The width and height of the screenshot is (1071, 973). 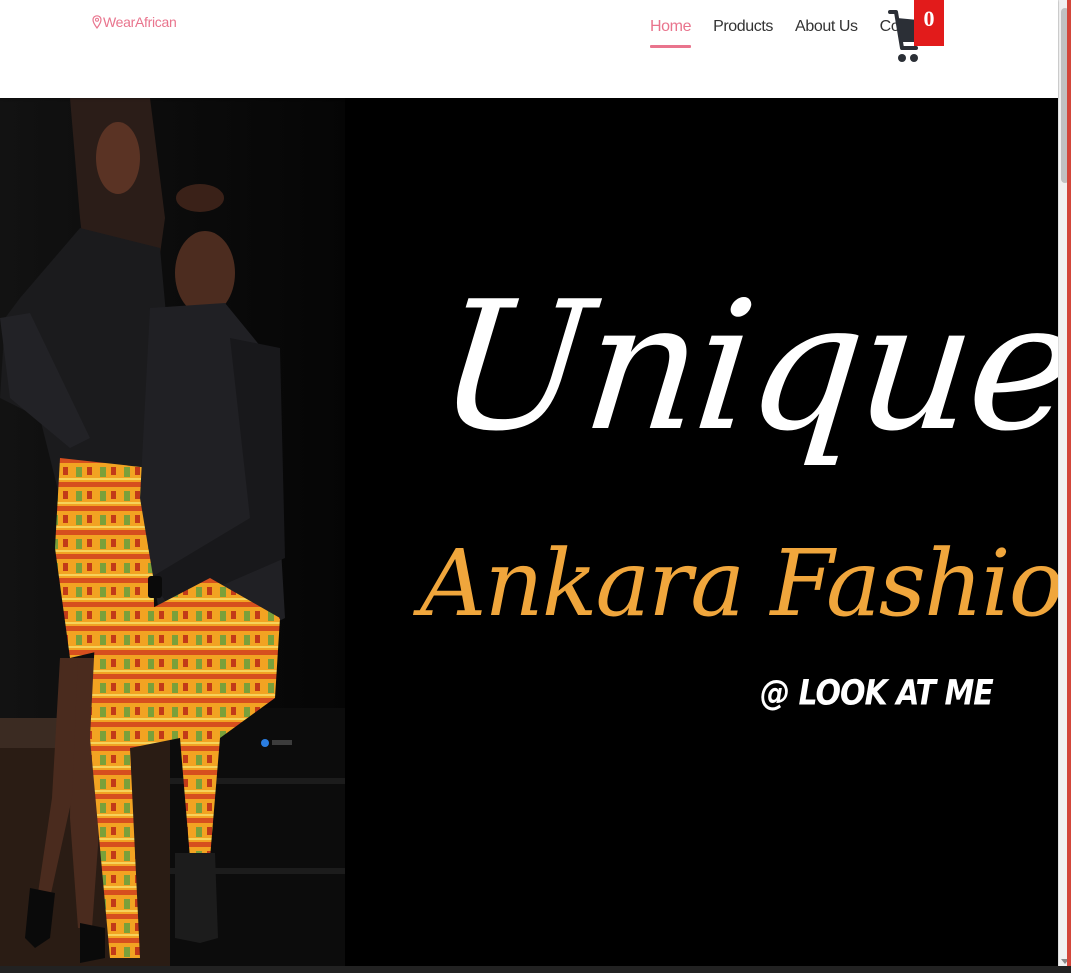 I want to click on hero-headline: Unique, so click(x=743, y=366).